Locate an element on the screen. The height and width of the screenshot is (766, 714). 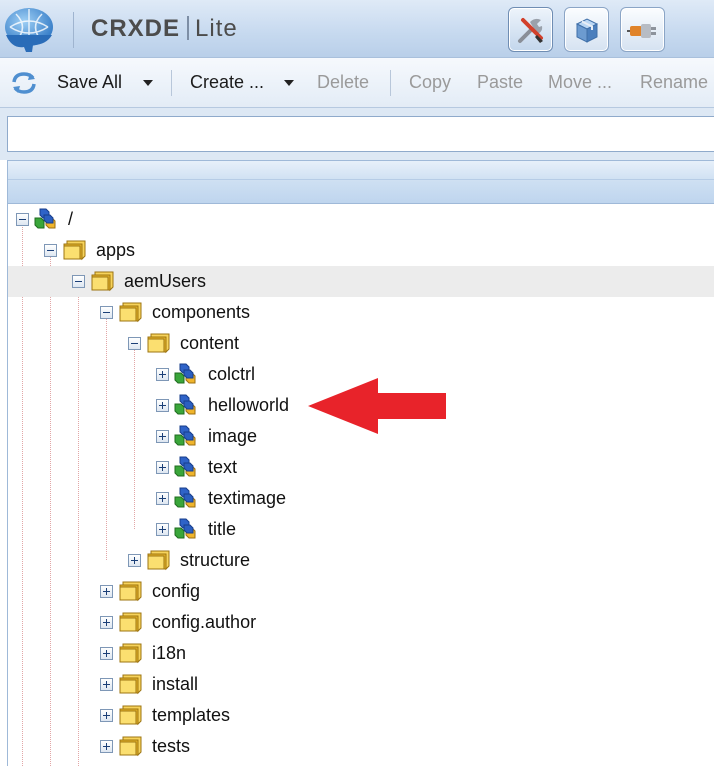
tree-node: title is located at coordinates (361, 529).